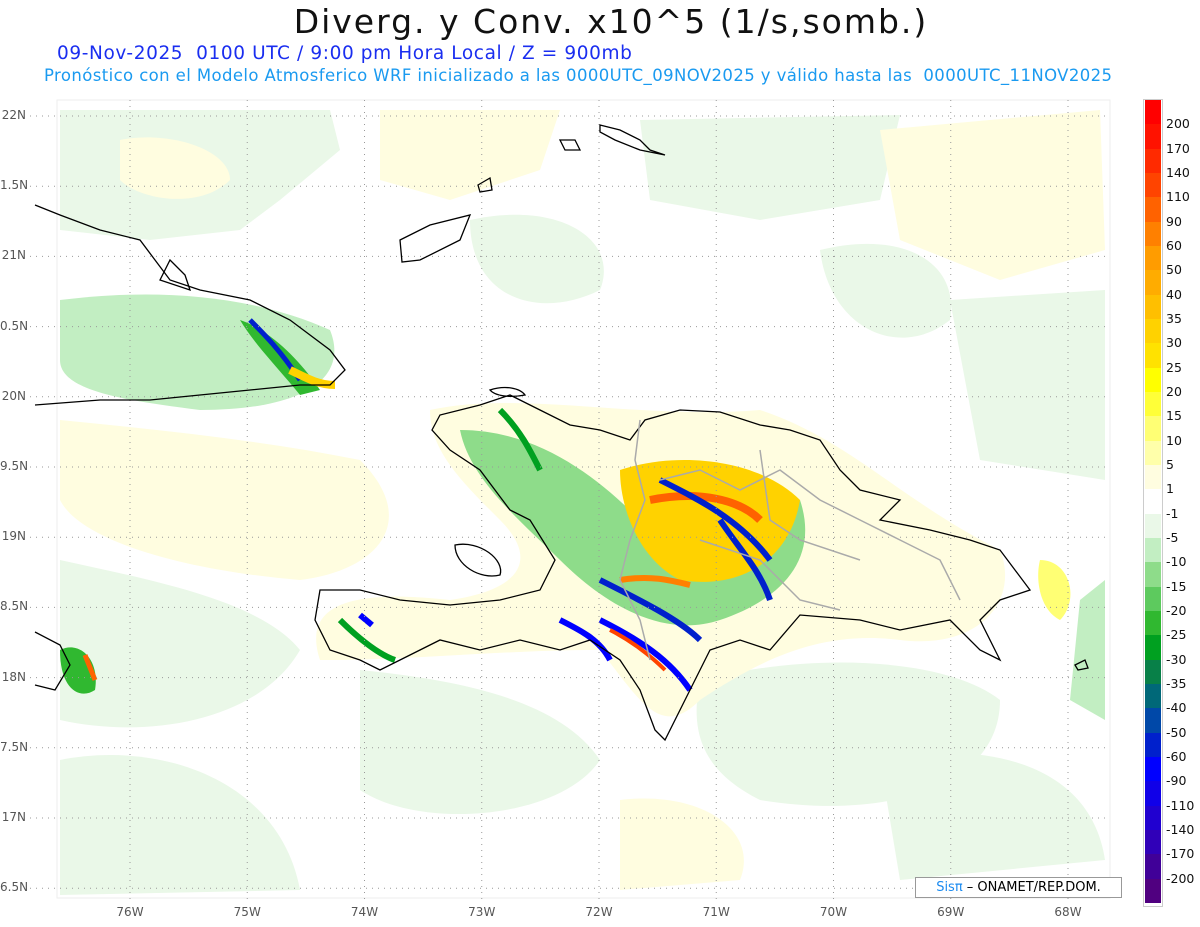  Describe the element at coordinates (1176, 756) in the screenshot. I see `colorbar-label: -60` at that location.